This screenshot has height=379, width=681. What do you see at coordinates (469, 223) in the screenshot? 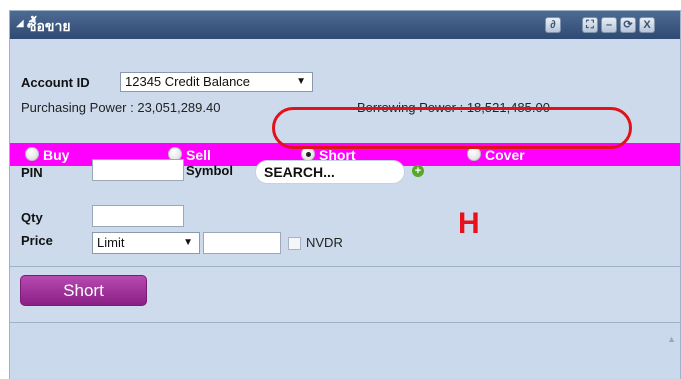
I see `annotation-h: H` at bounding box center [469, 223].